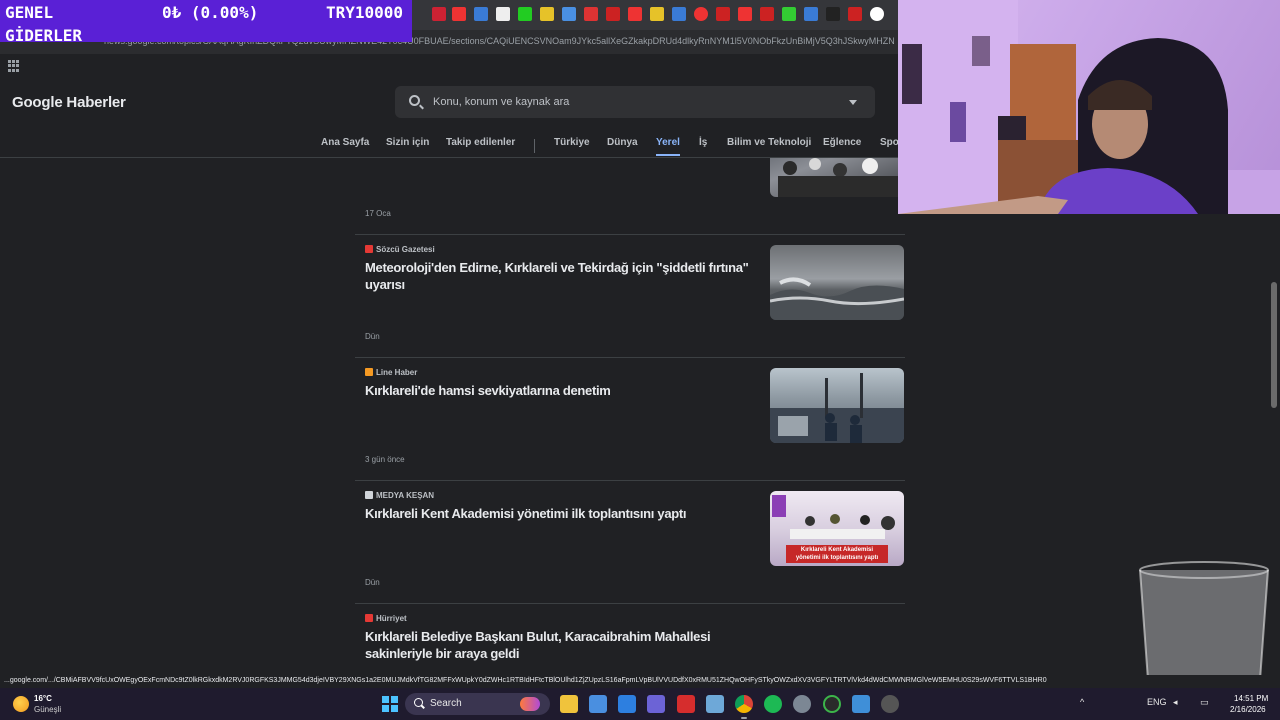 The width and height of the screenshot is (1280, 720). Describe the element at coordinates (534, 146) in the screenshot. I see `tab-divider` at that location.